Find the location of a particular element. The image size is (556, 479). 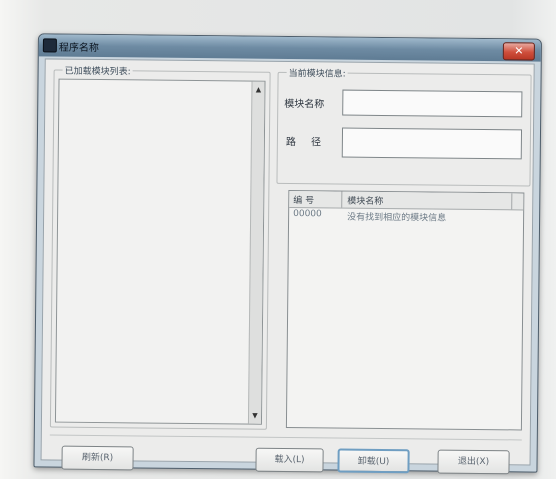

load-button: 载入(L) is located at coordinates (289, 460).